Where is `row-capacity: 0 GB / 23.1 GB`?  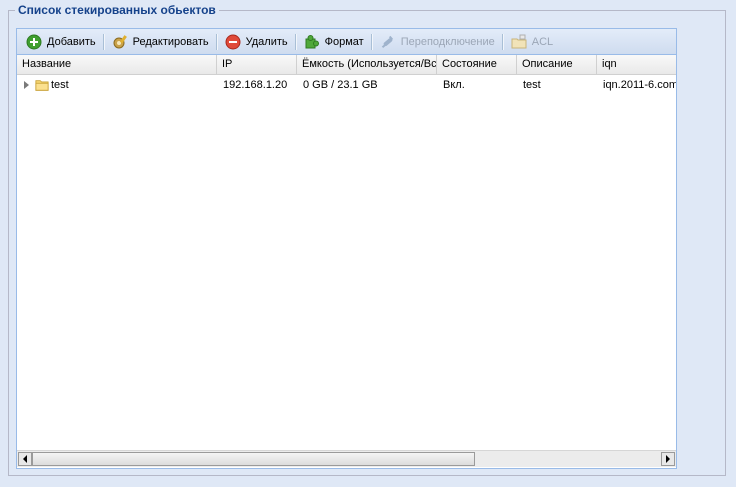 row-capacity: 0 GB / 23.1 GB is located at coordinates (340, 85).